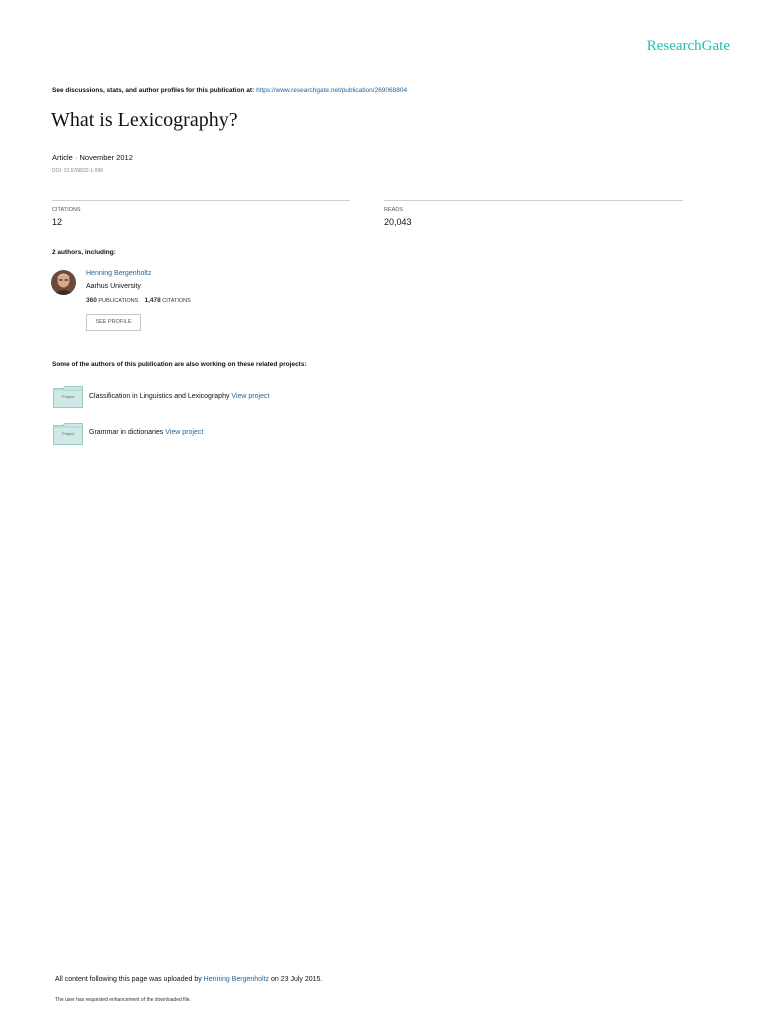  What do you see at coordinates (84, 252) in the screenshot?
I see `authors-heading: 2 authors, including:` at bounding box center [84, 252].